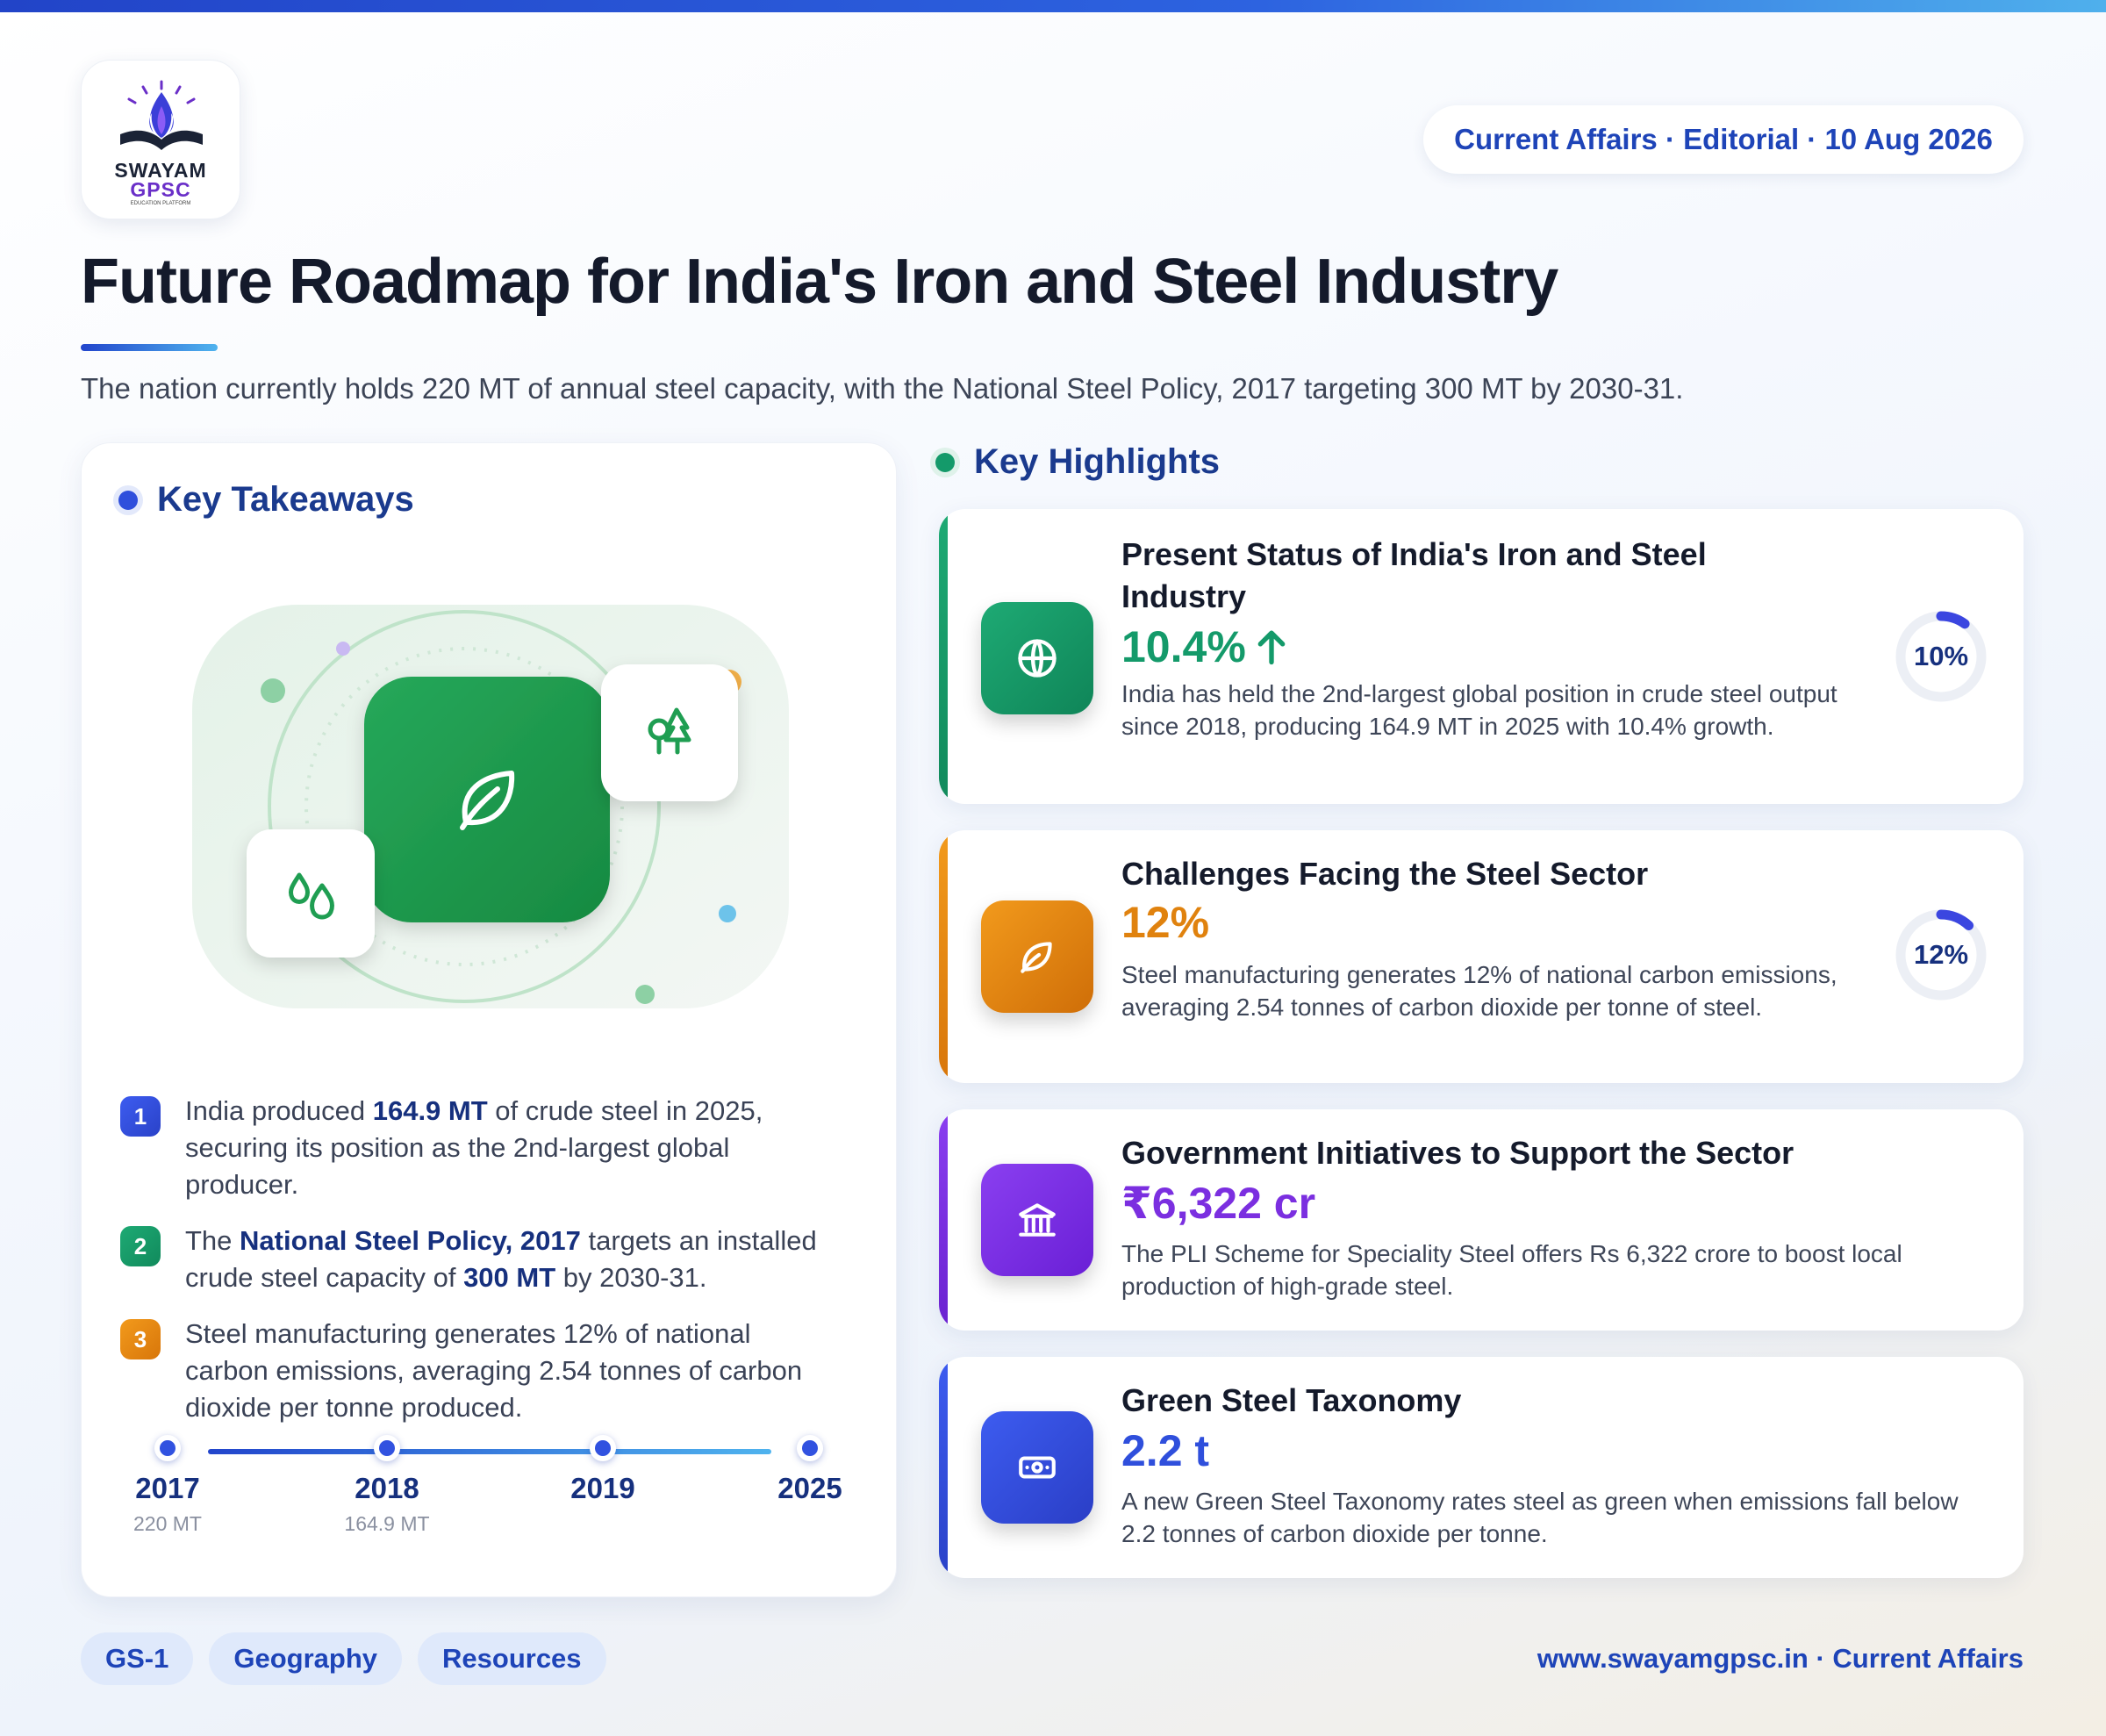 The width and height of the screenshot is (2106, 1736). I want to click on highlight-value: ₹6,322 cr, so click(1218, 1203).